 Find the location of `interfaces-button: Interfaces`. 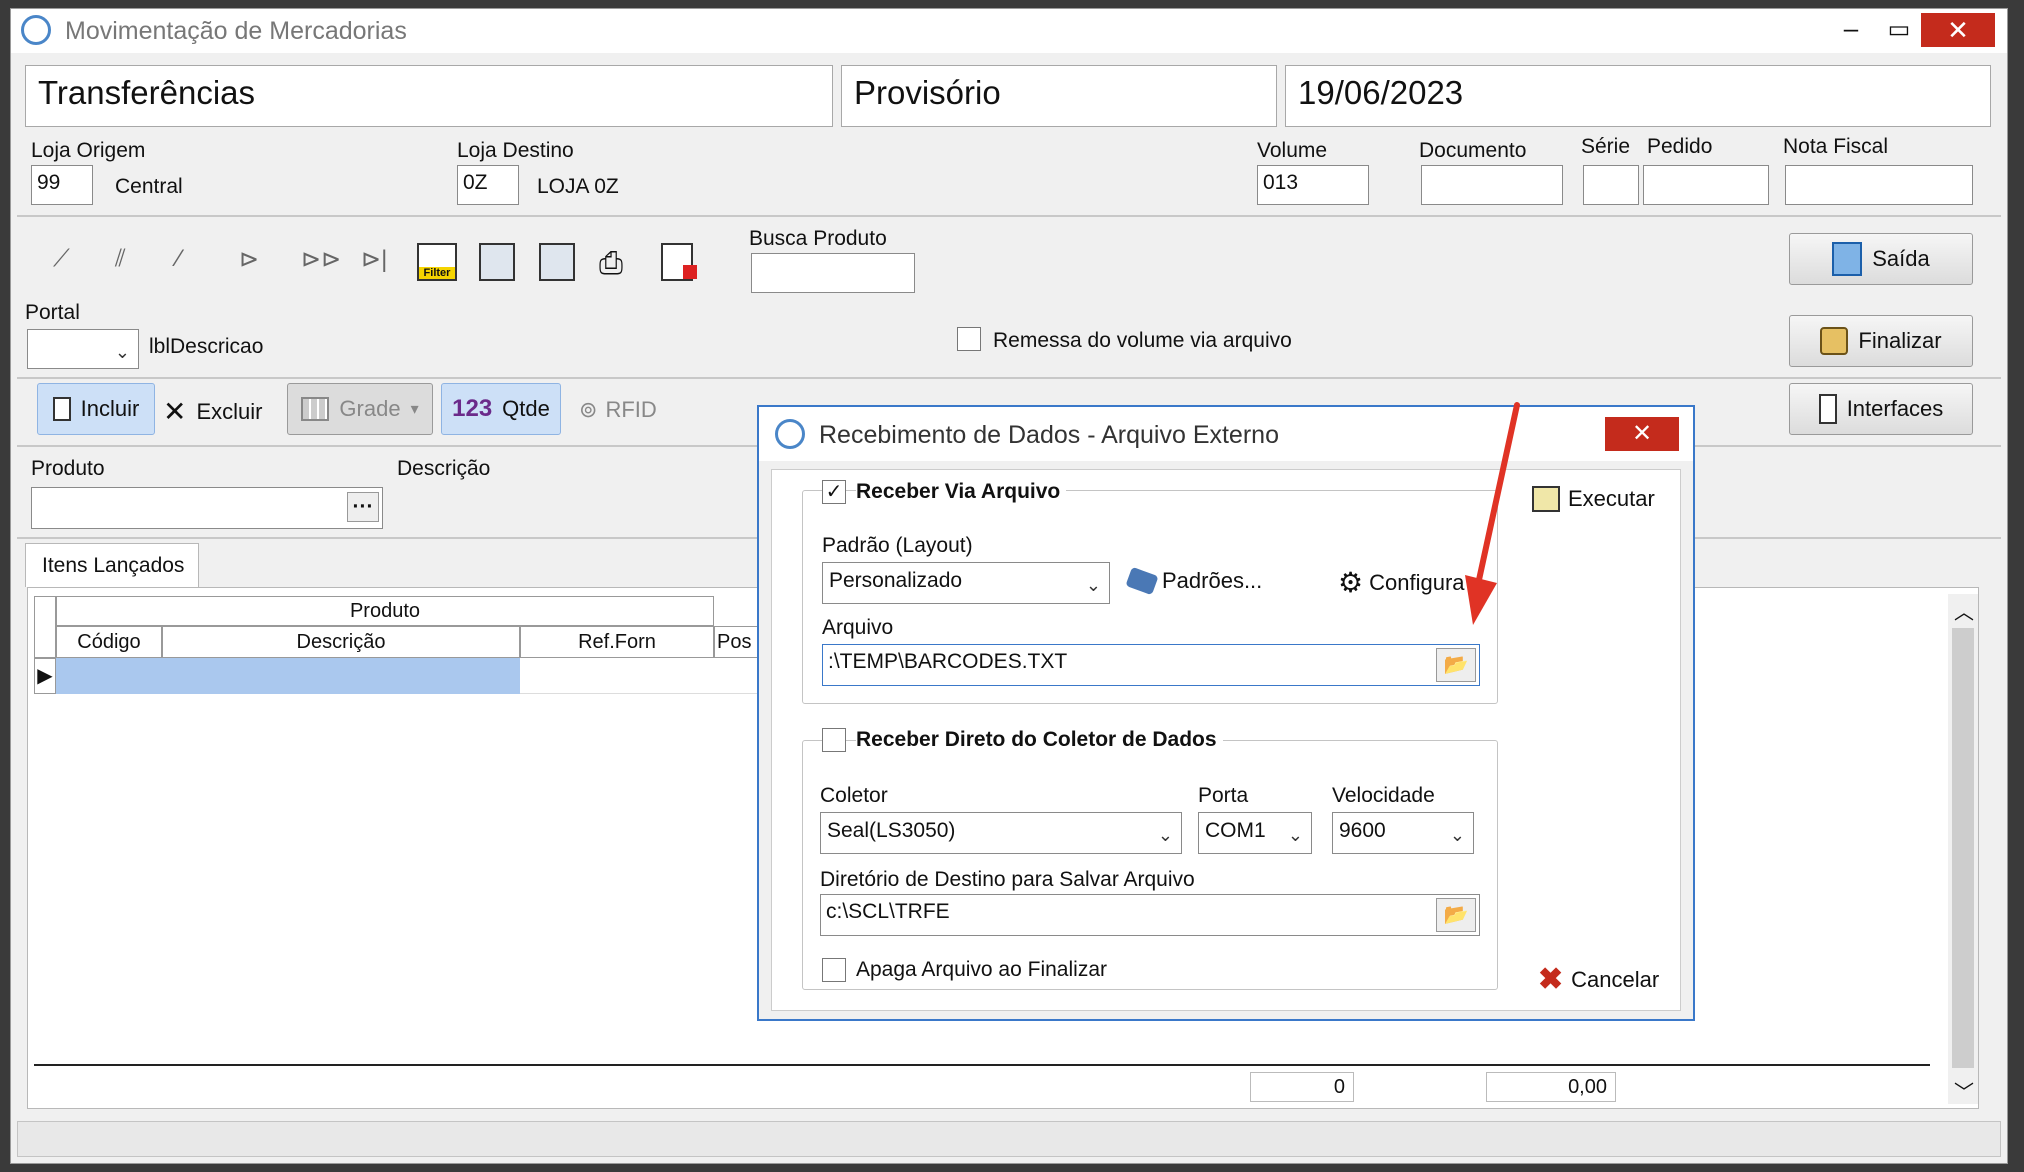

interfaces-button: Interfaces is located at coordinates (1881, 409).